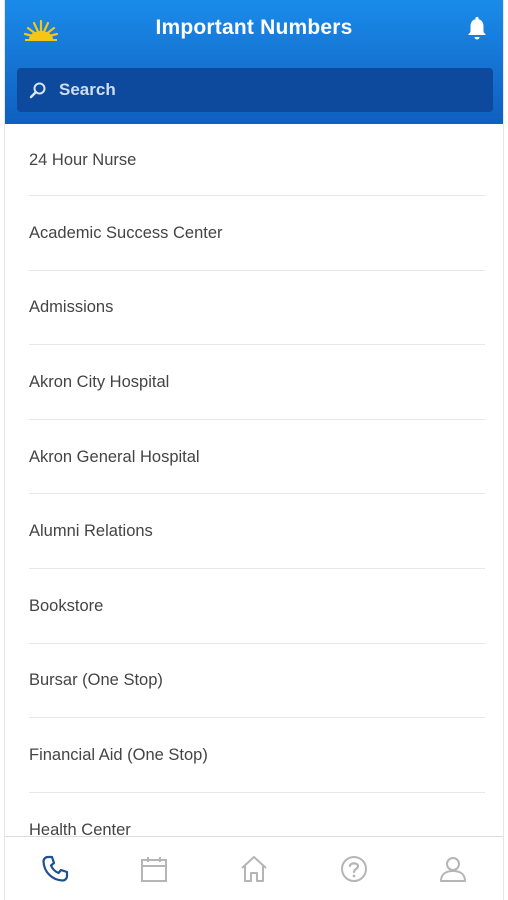 The width and height of the screenshot is (508, 900). What do you see at coordinates (126, 232) in the screenshot?
I see `list-item-label: Academic Success Center` at bounding box center [126, 232].